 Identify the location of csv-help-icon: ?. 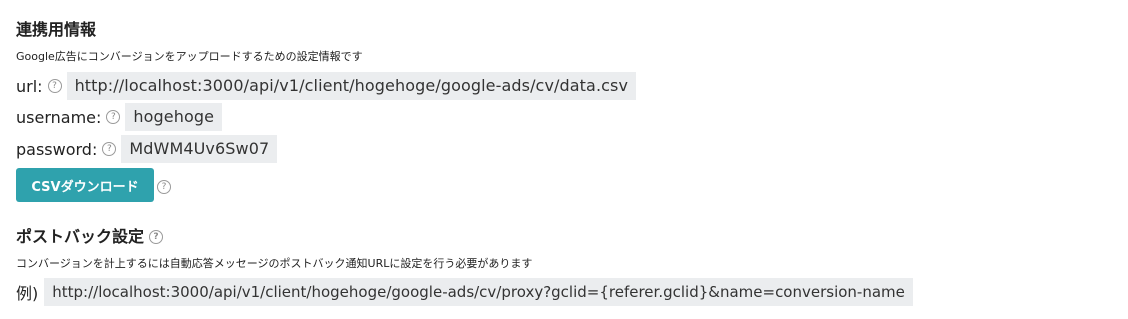
(164, 187).